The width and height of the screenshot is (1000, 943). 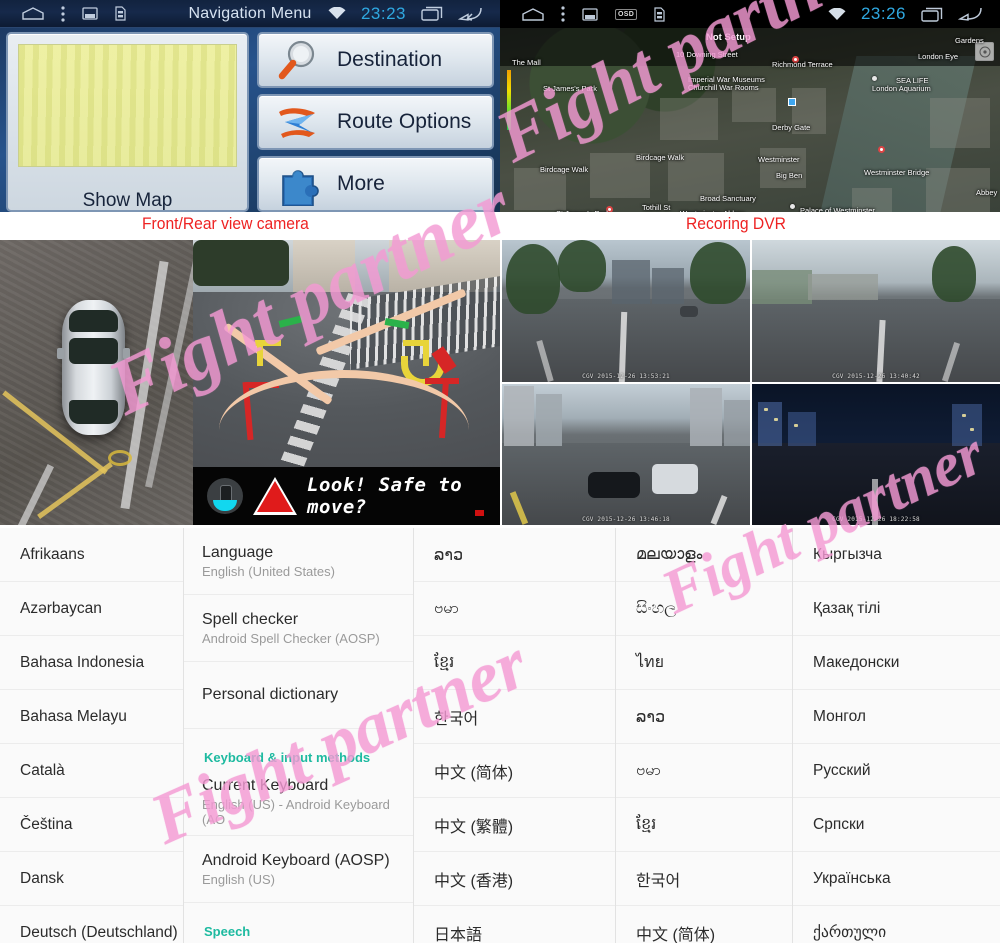 What do you see at coordinates (856, 662) in the screenshot?
I see `list-item-label: Македонски` at bounding box center [856, 662].